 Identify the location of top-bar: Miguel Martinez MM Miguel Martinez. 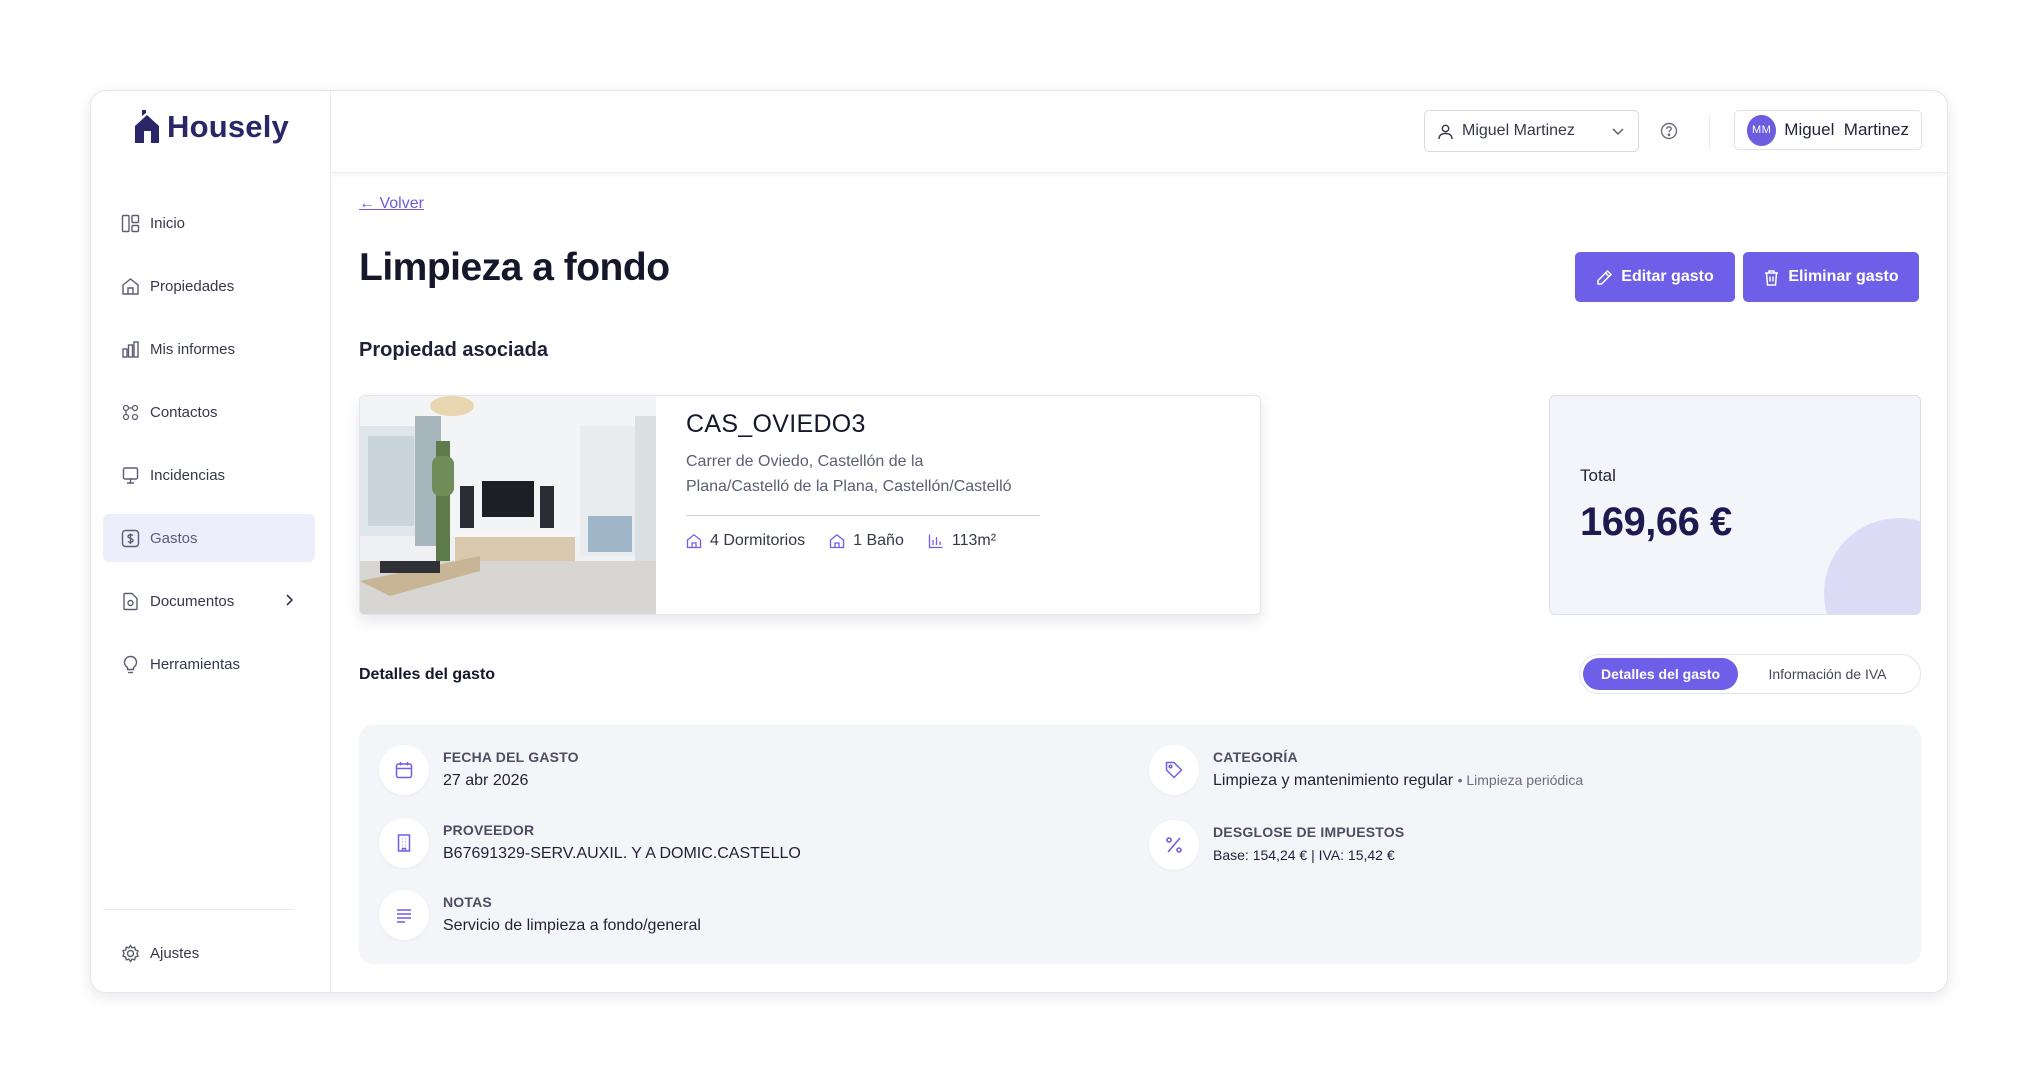
(1139, 132).